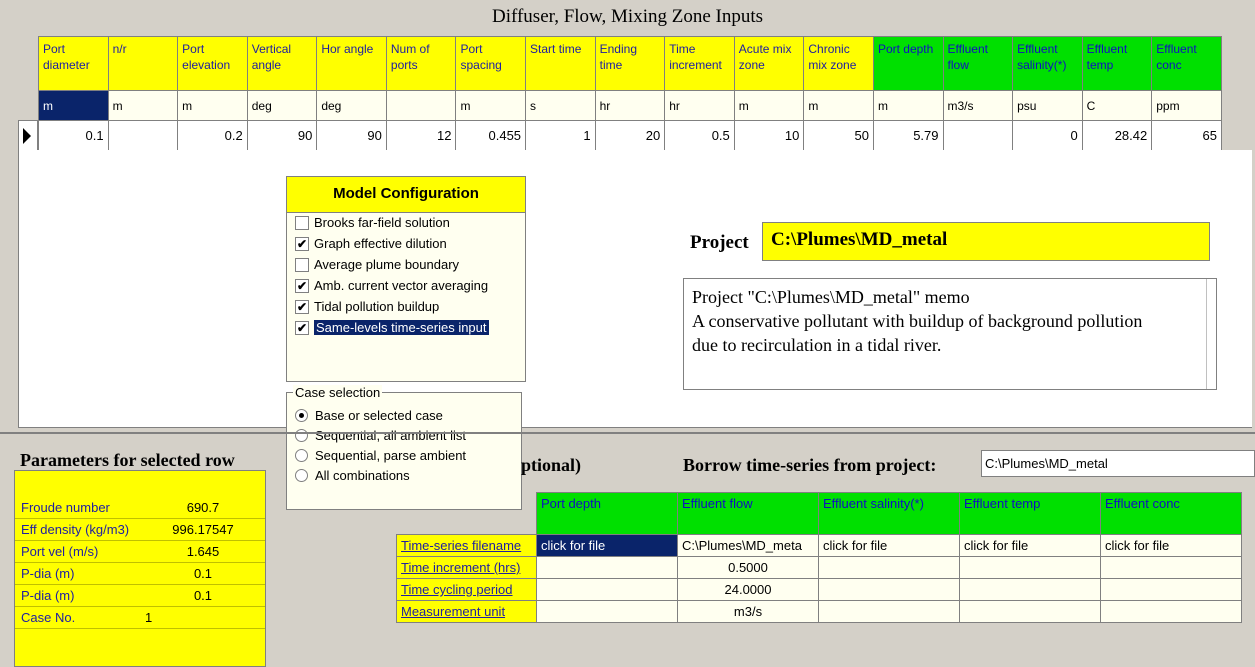  What do you see at coordinates (1118, 463) in the screenshot?
I see `borrow-project-field: C:\Plumes\MD_metal` at bounding box center [1118, 463].